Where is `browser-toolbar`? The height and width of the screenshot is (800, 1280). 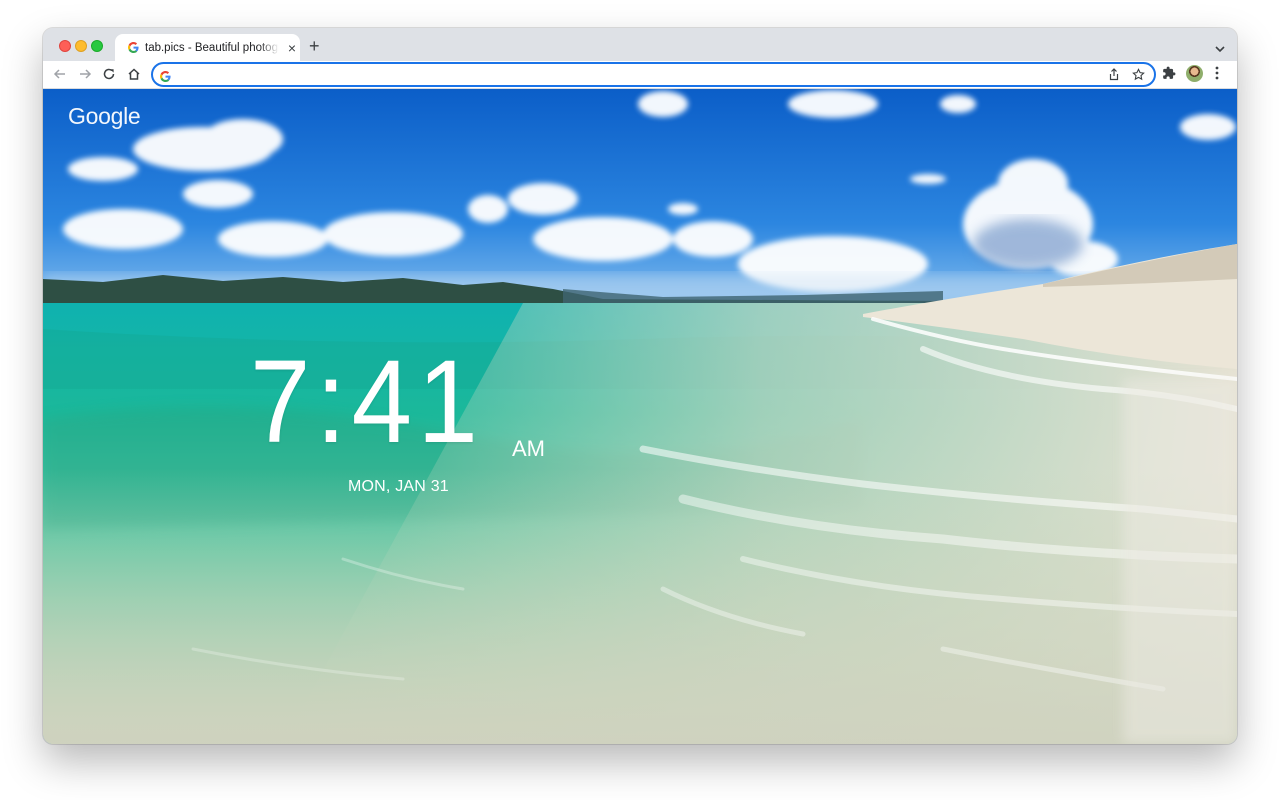
browser-toolbar is located at coordinates (640, 75).